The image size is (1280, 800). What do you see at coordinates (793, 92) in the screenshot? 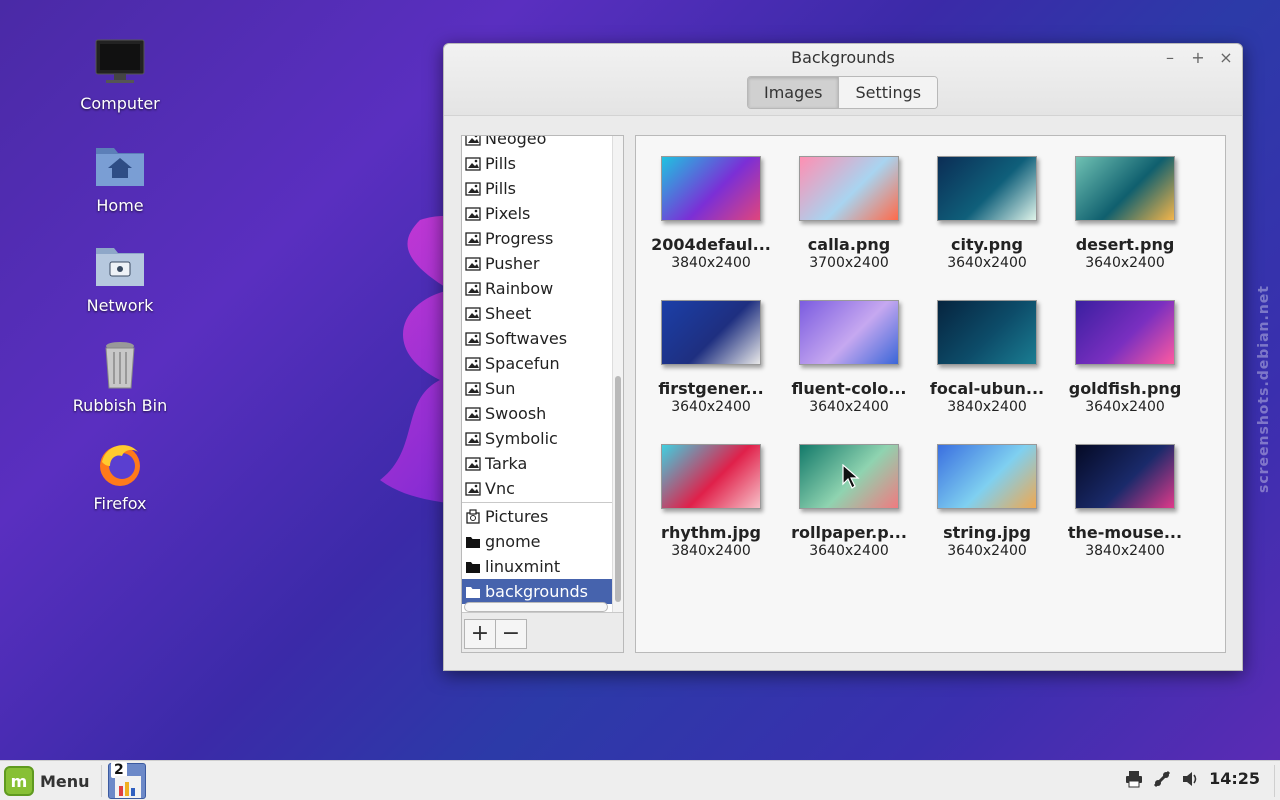
I see `tab-images: Images` at bounding box center [793, 92].